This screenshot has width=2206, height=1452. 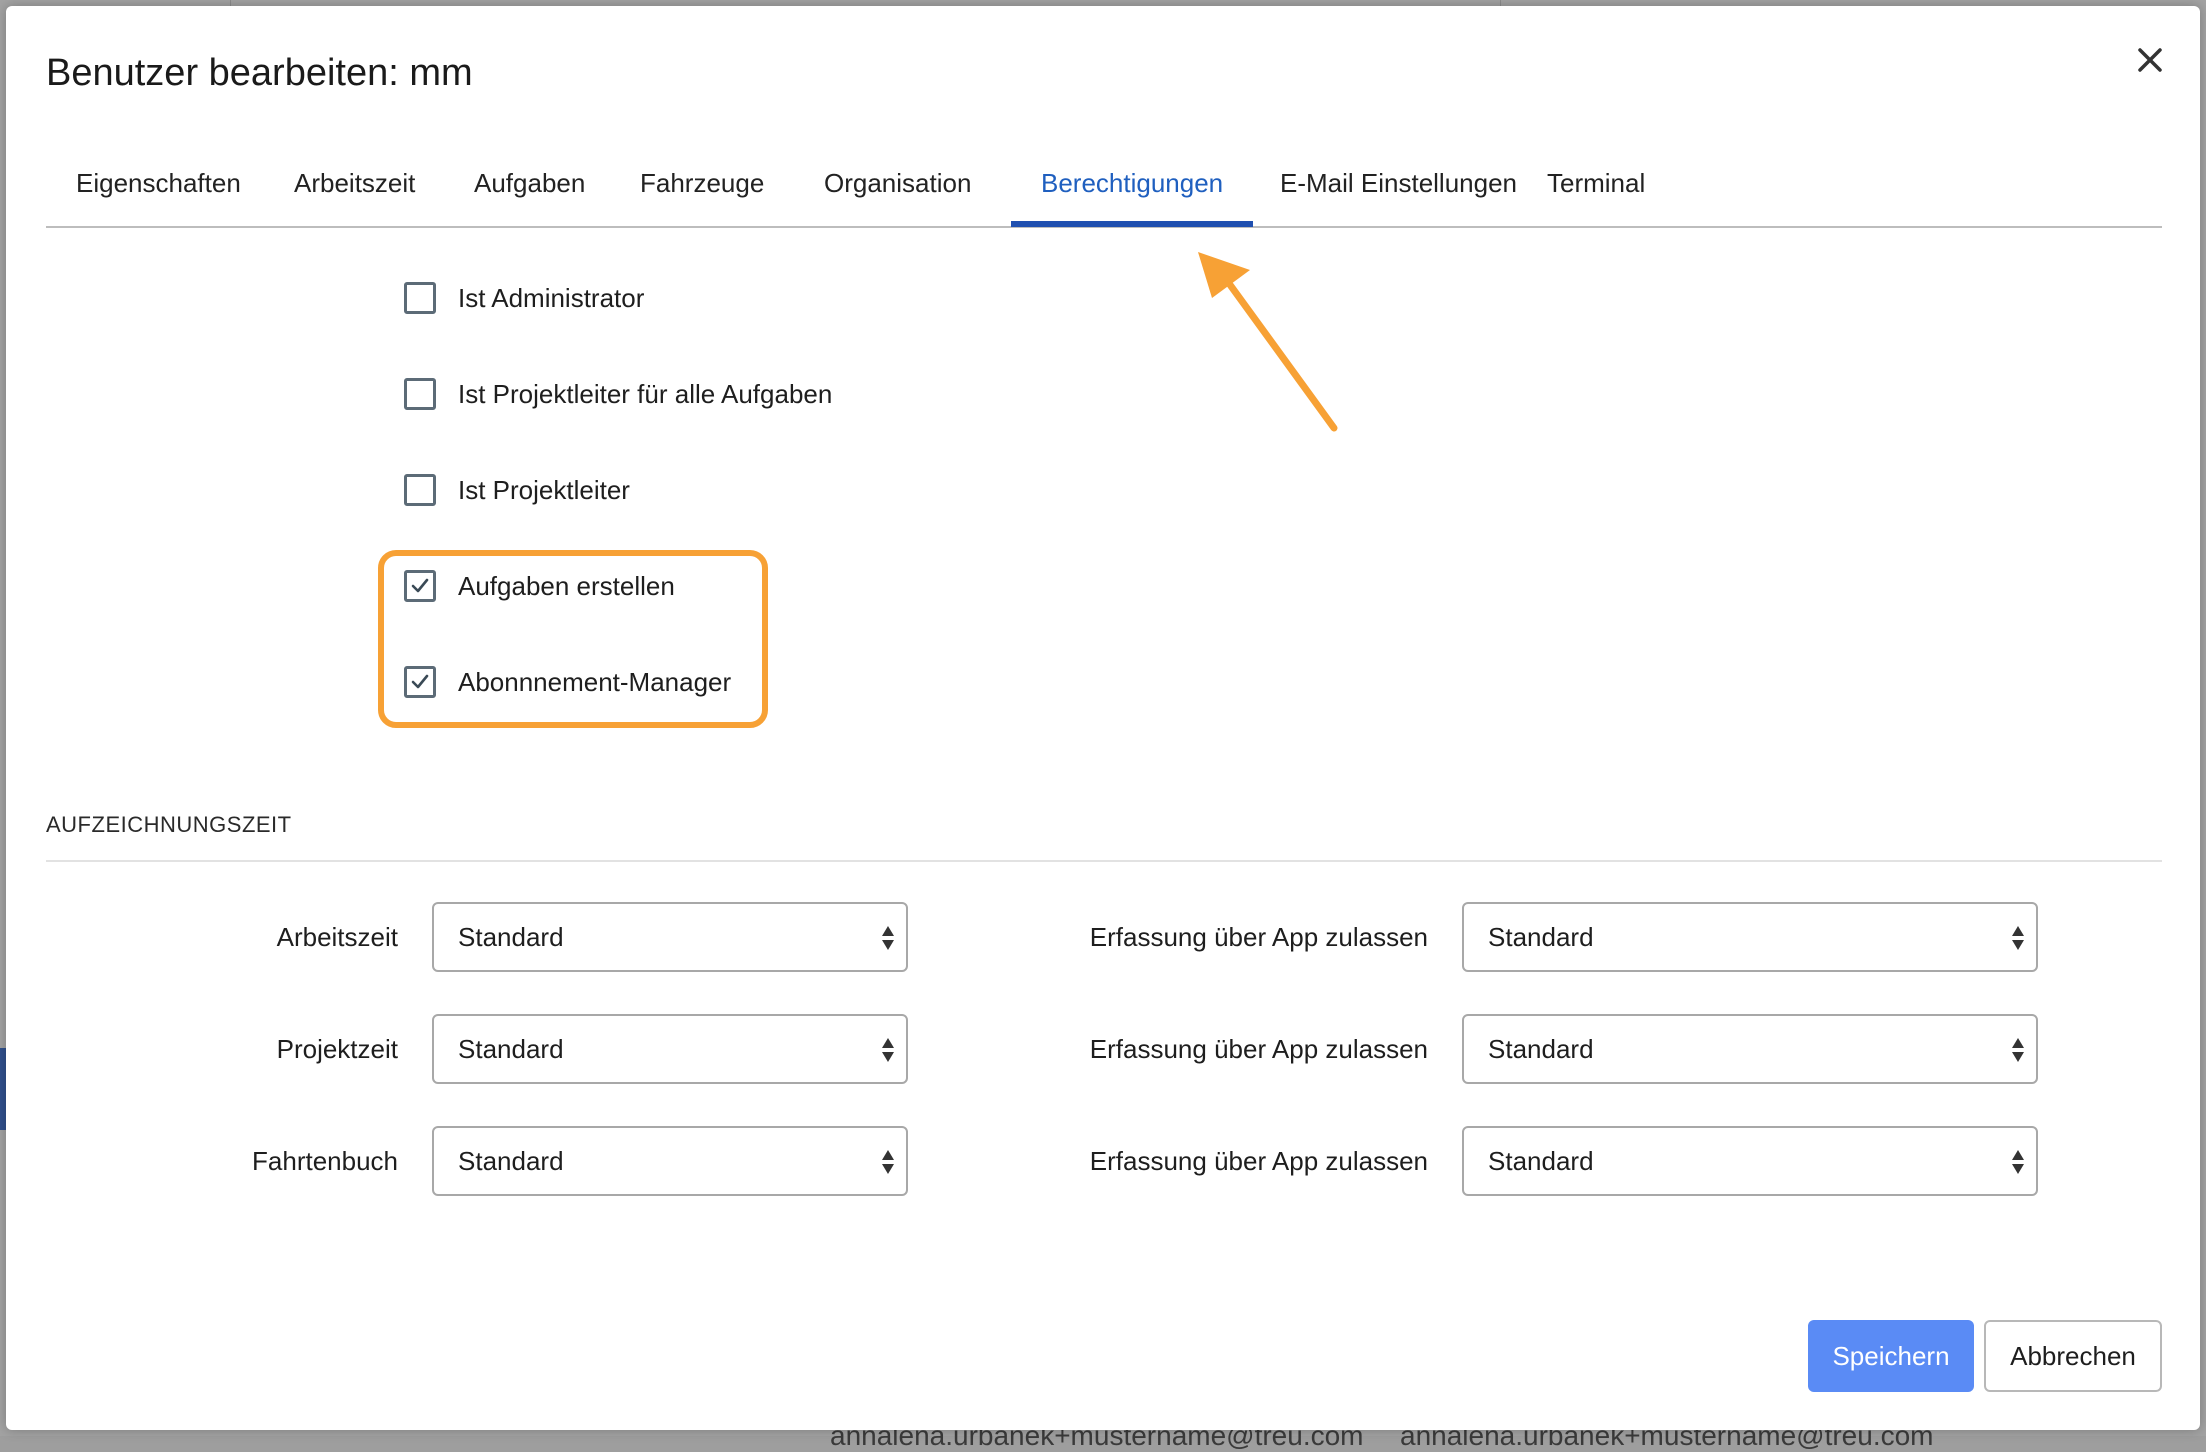 What do you see at coordinates (1891, 1356) in the screenshot?
I see `save-button: Speichern` at bounding box center [1891, 1356].